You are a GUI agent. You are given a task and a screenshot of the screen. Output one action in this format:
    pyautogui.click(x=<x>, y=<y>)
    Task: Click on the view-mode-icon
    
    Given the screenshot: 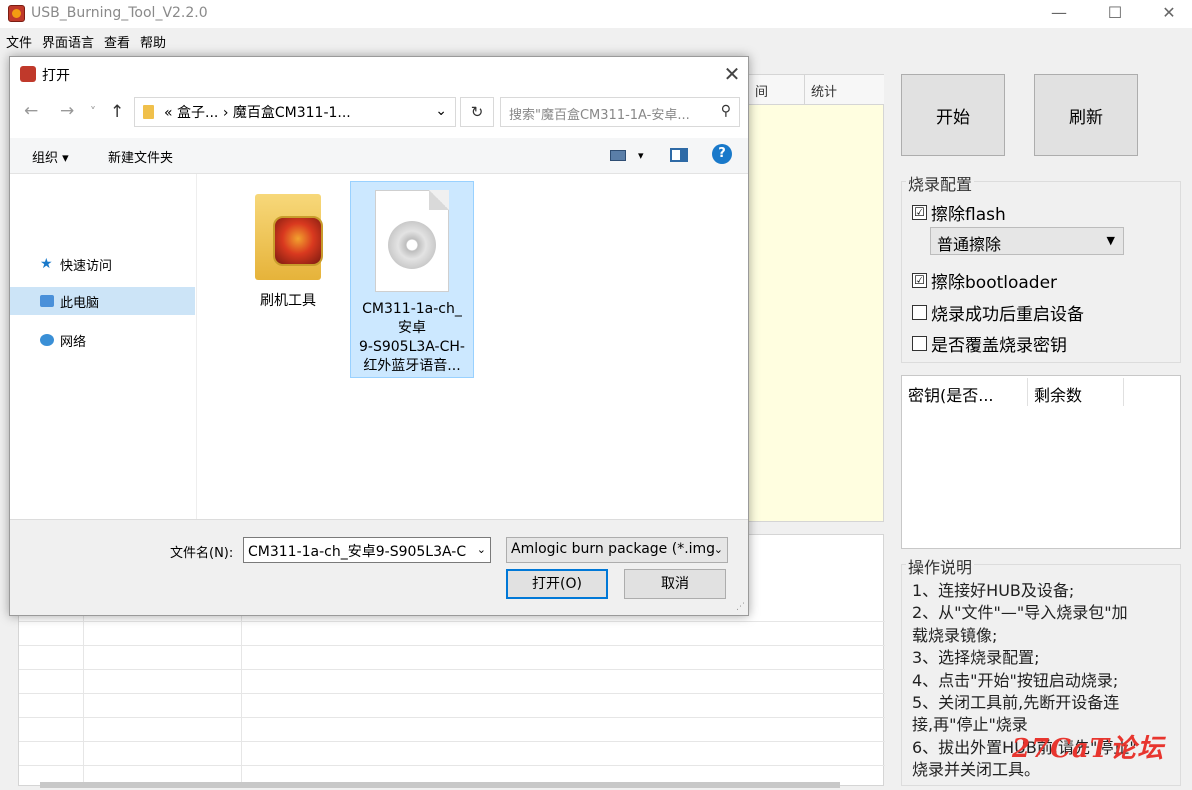 What is the action you would take?
    pyautogui.click(x=618, y=155)
    